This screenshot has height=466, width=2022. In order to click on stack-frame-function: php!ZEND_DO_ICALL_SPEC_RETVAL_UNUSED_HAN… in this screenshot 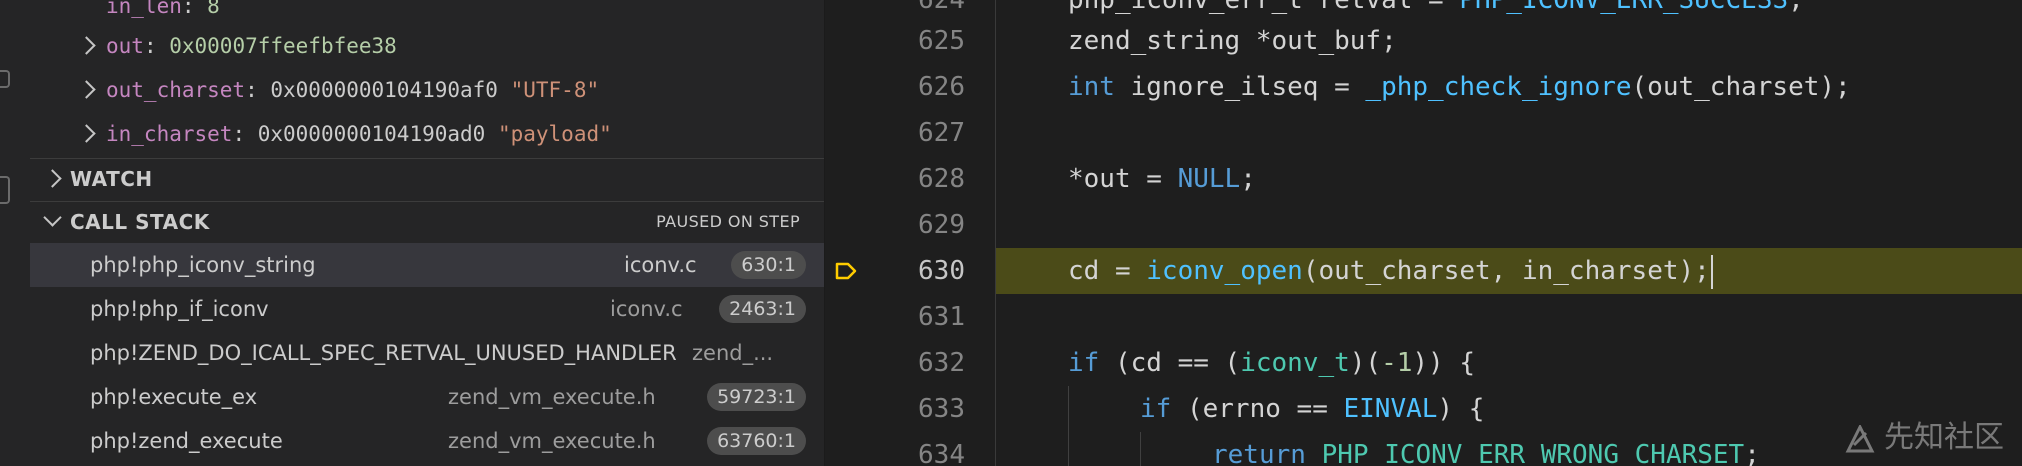, I will do `click(383, 353)`.